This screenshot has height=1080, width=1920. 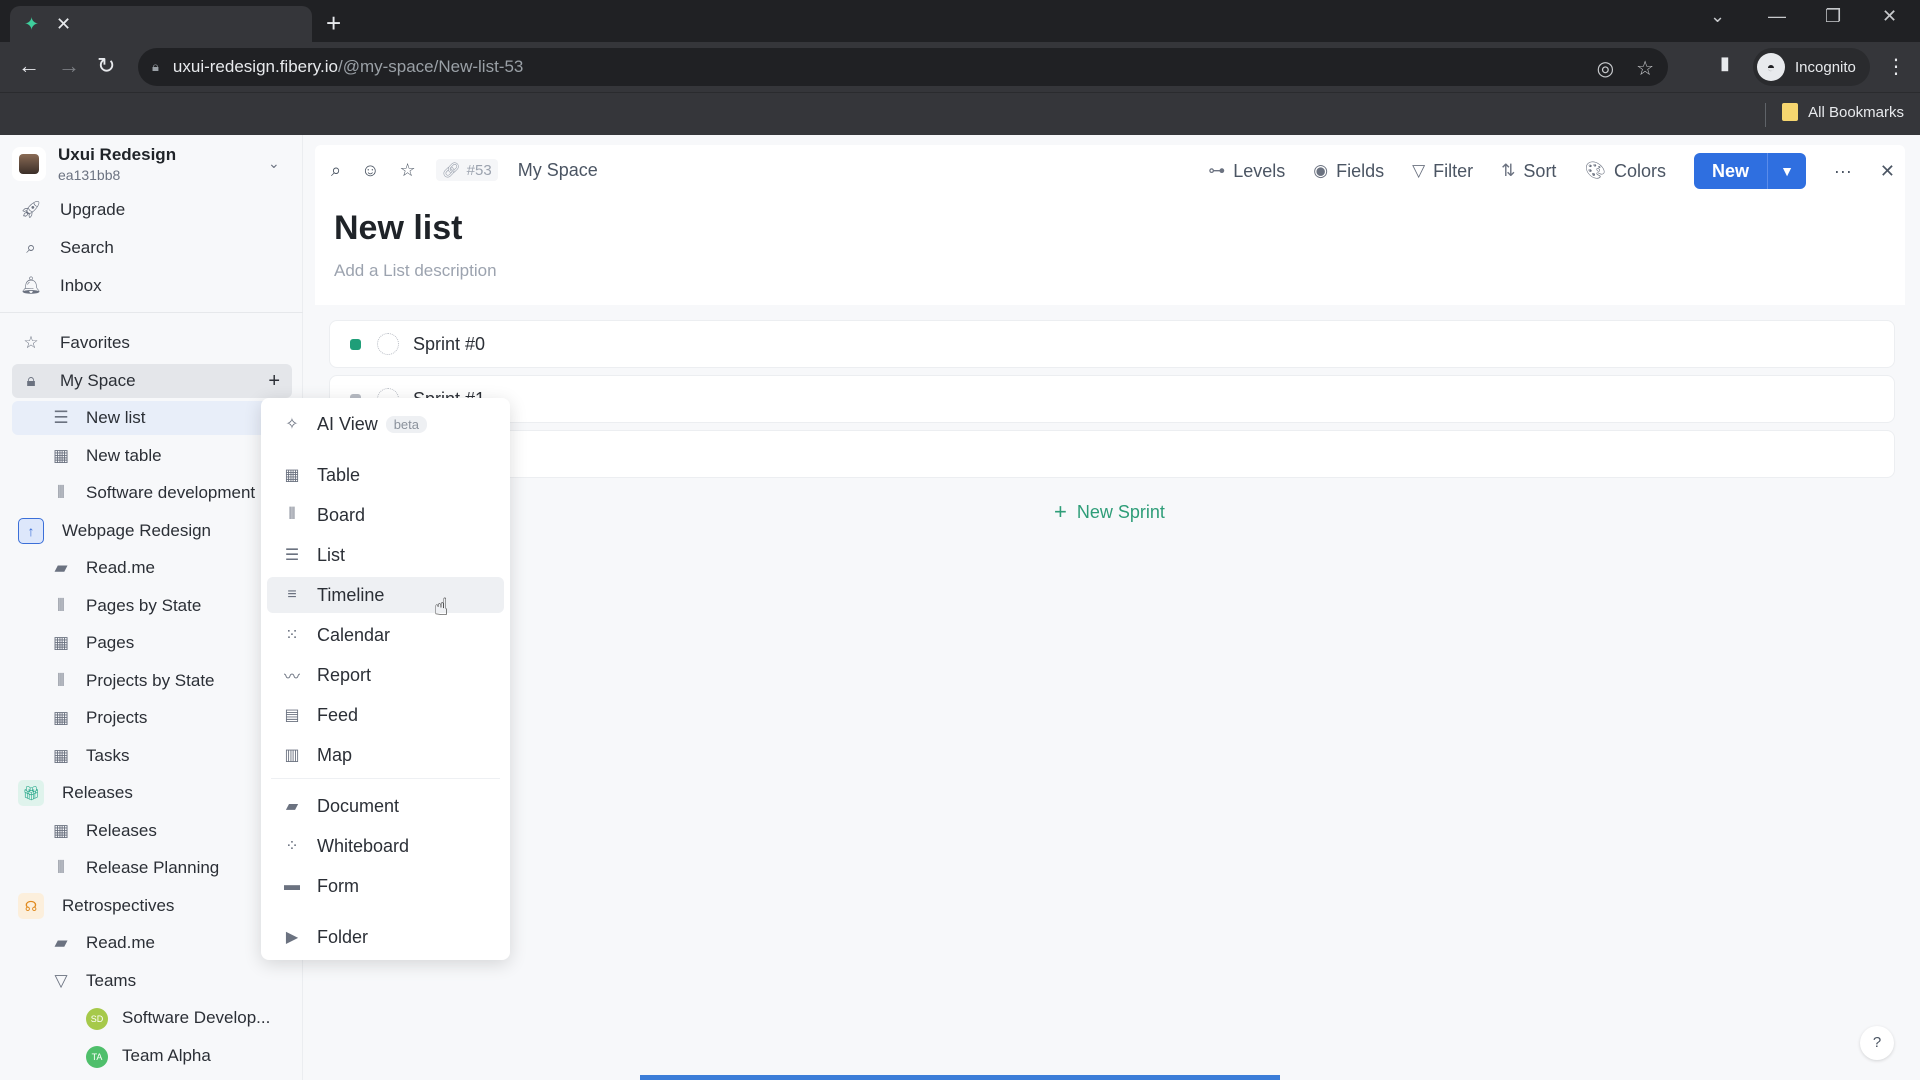 What do you see at coordinates (274, 163) in the screenshot?
I see `chevron-down-icon: ⌄` at bounding box center [274, 163].